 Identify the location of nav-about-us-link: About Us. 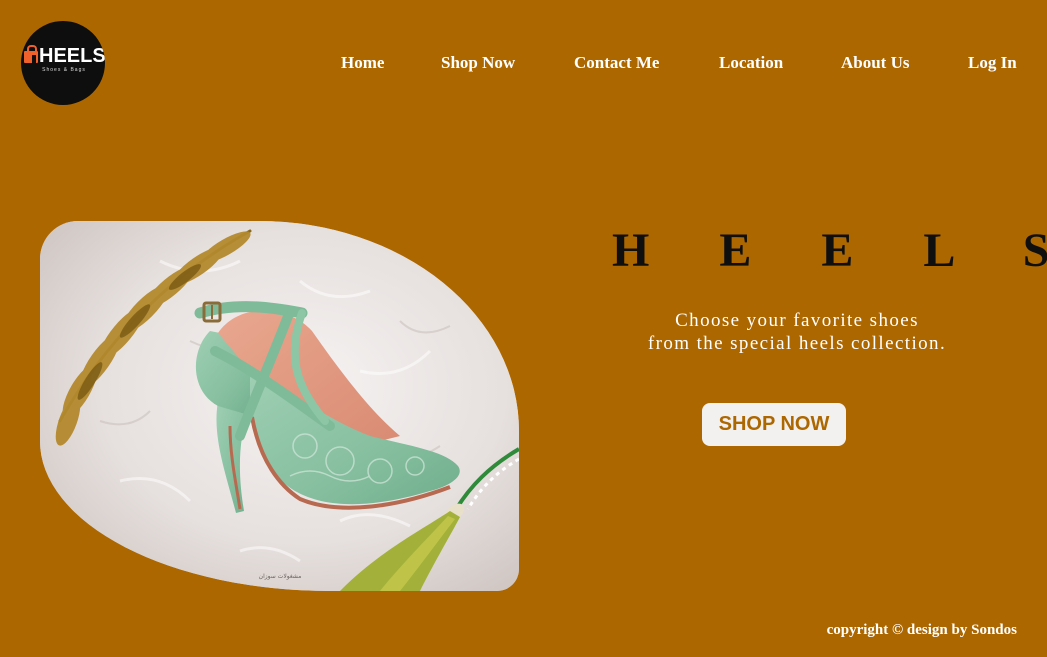
(875, 63).